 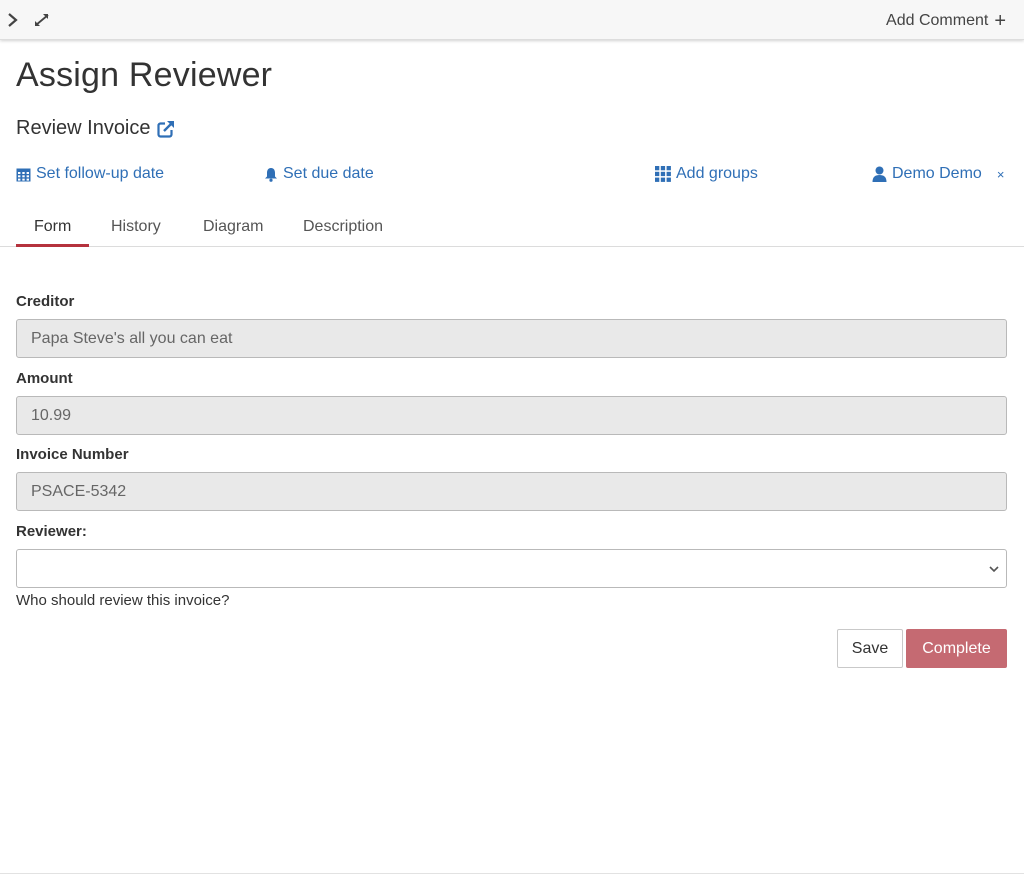 I want to click on tab-history: History, so click(x=136, y=227).